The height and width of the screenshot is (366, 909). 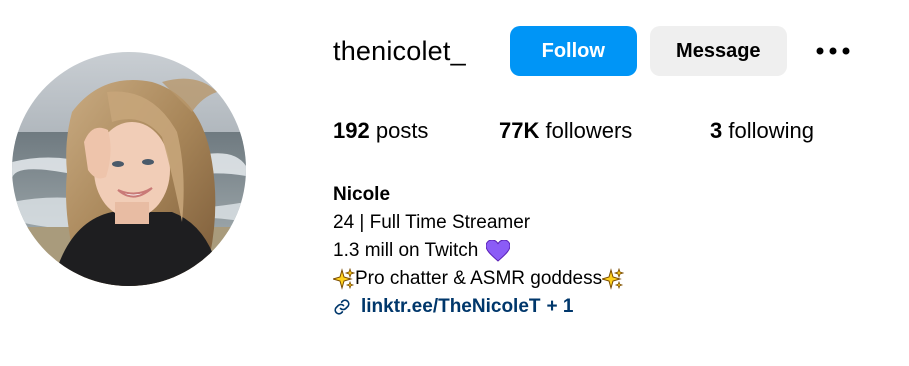 I want to click on following-count: 3 following, so click(x=762, y=131).